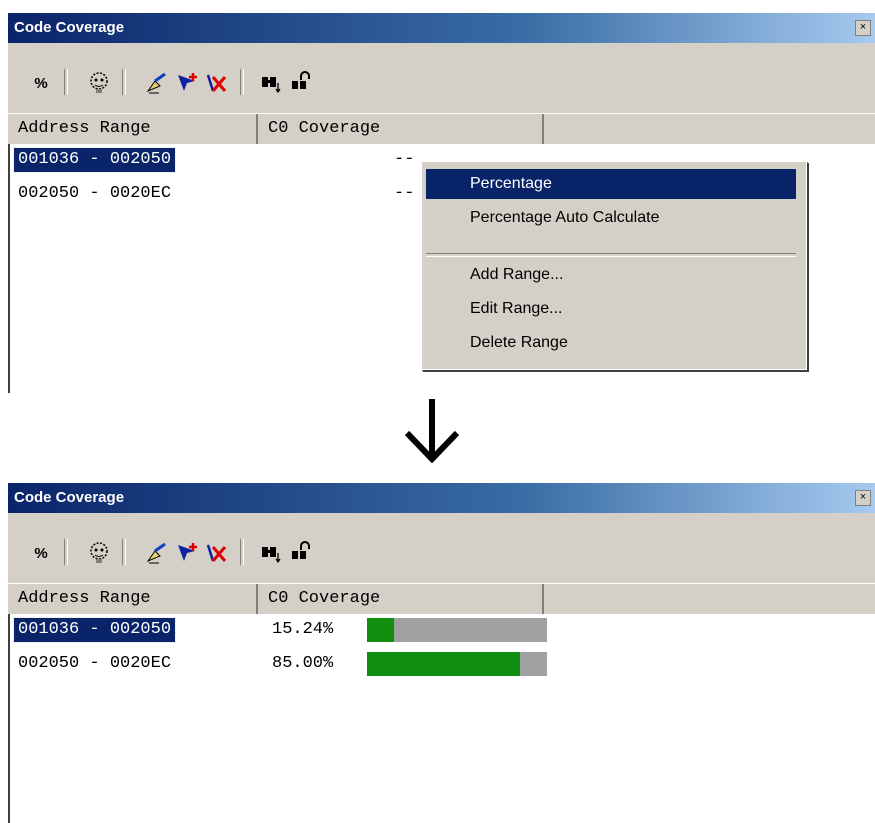 The width and height of the screenshot is (875, 823). Describe the element at coordinates (611, 218) in the screenshot. I see `menu-item-percentage-auto-calculate: Percentage Auto Calculate` at that location.